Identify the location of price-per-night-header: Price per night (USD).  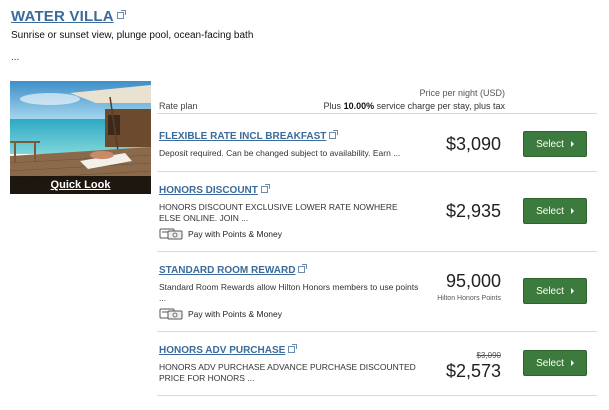
(462, 93).